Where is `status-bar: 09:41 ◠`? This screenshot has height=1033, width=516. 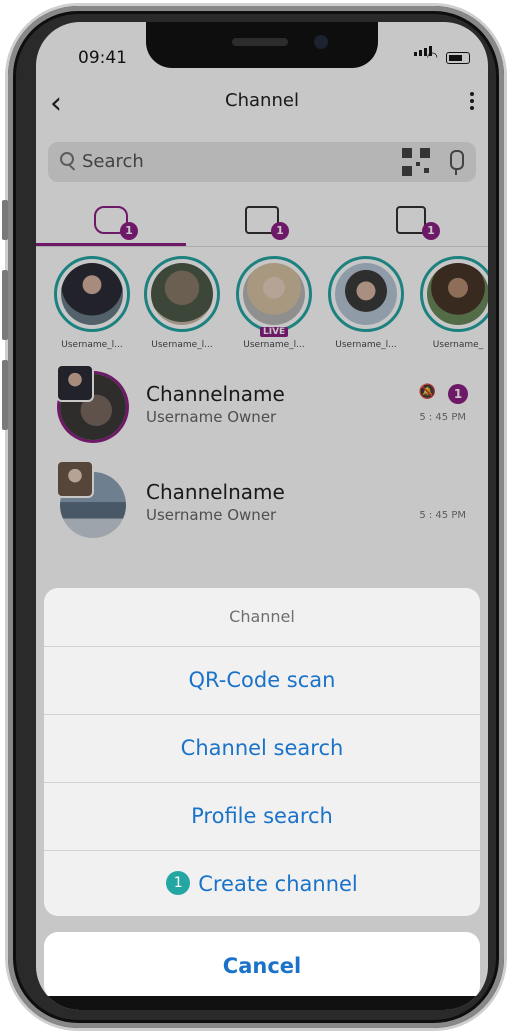 status-bar: 09:41 ◠ is located at coordinates (262, 47).